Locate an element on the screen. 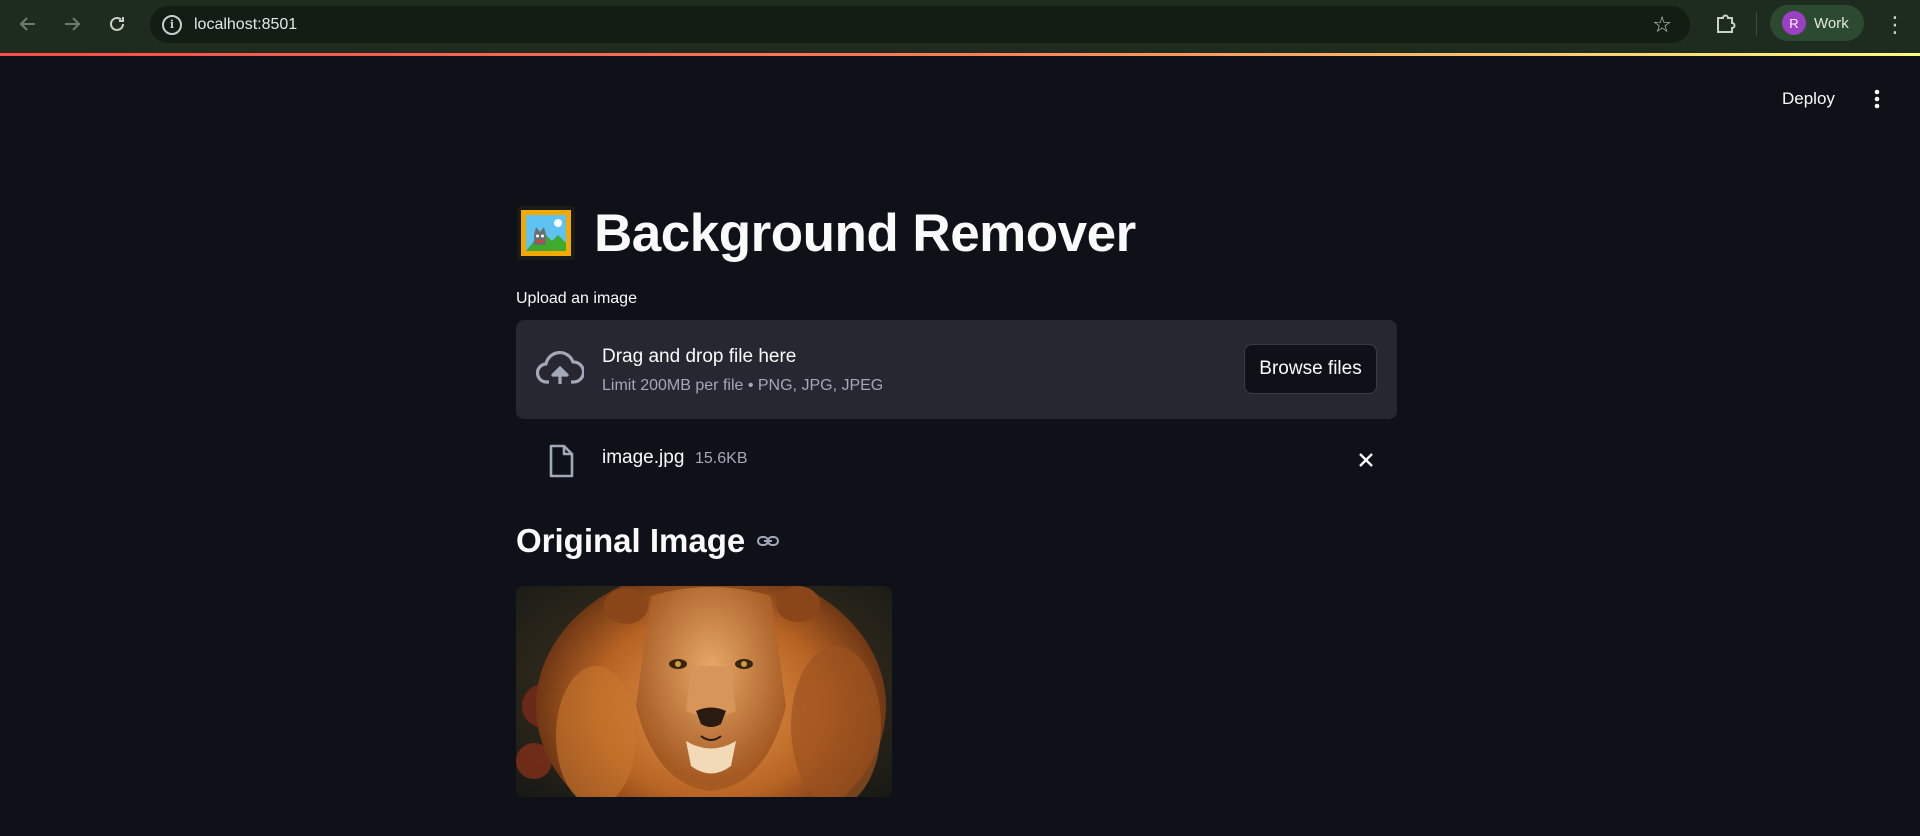 This screenshot has height=836, width=1920. dropzone-limit-text: Limit 200MB per file • PNG, JPG, JPEG is located at coordinates (743, 385).